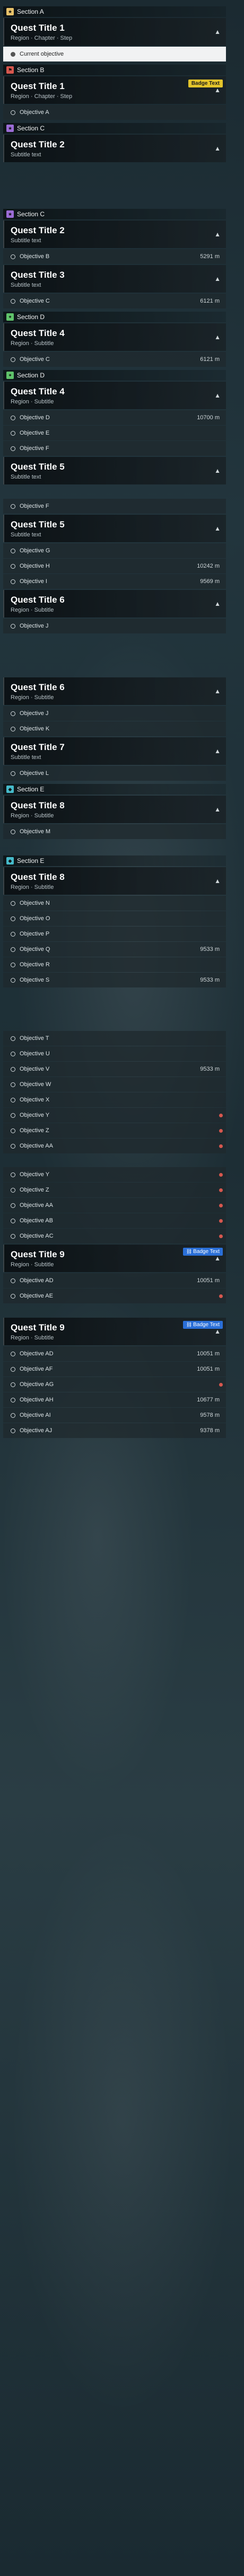 This screenshot has height=2576, width=244. Describe the element at coordinates (115, 903) in the screenshot. I see `objective-item: Objective N` at that location.